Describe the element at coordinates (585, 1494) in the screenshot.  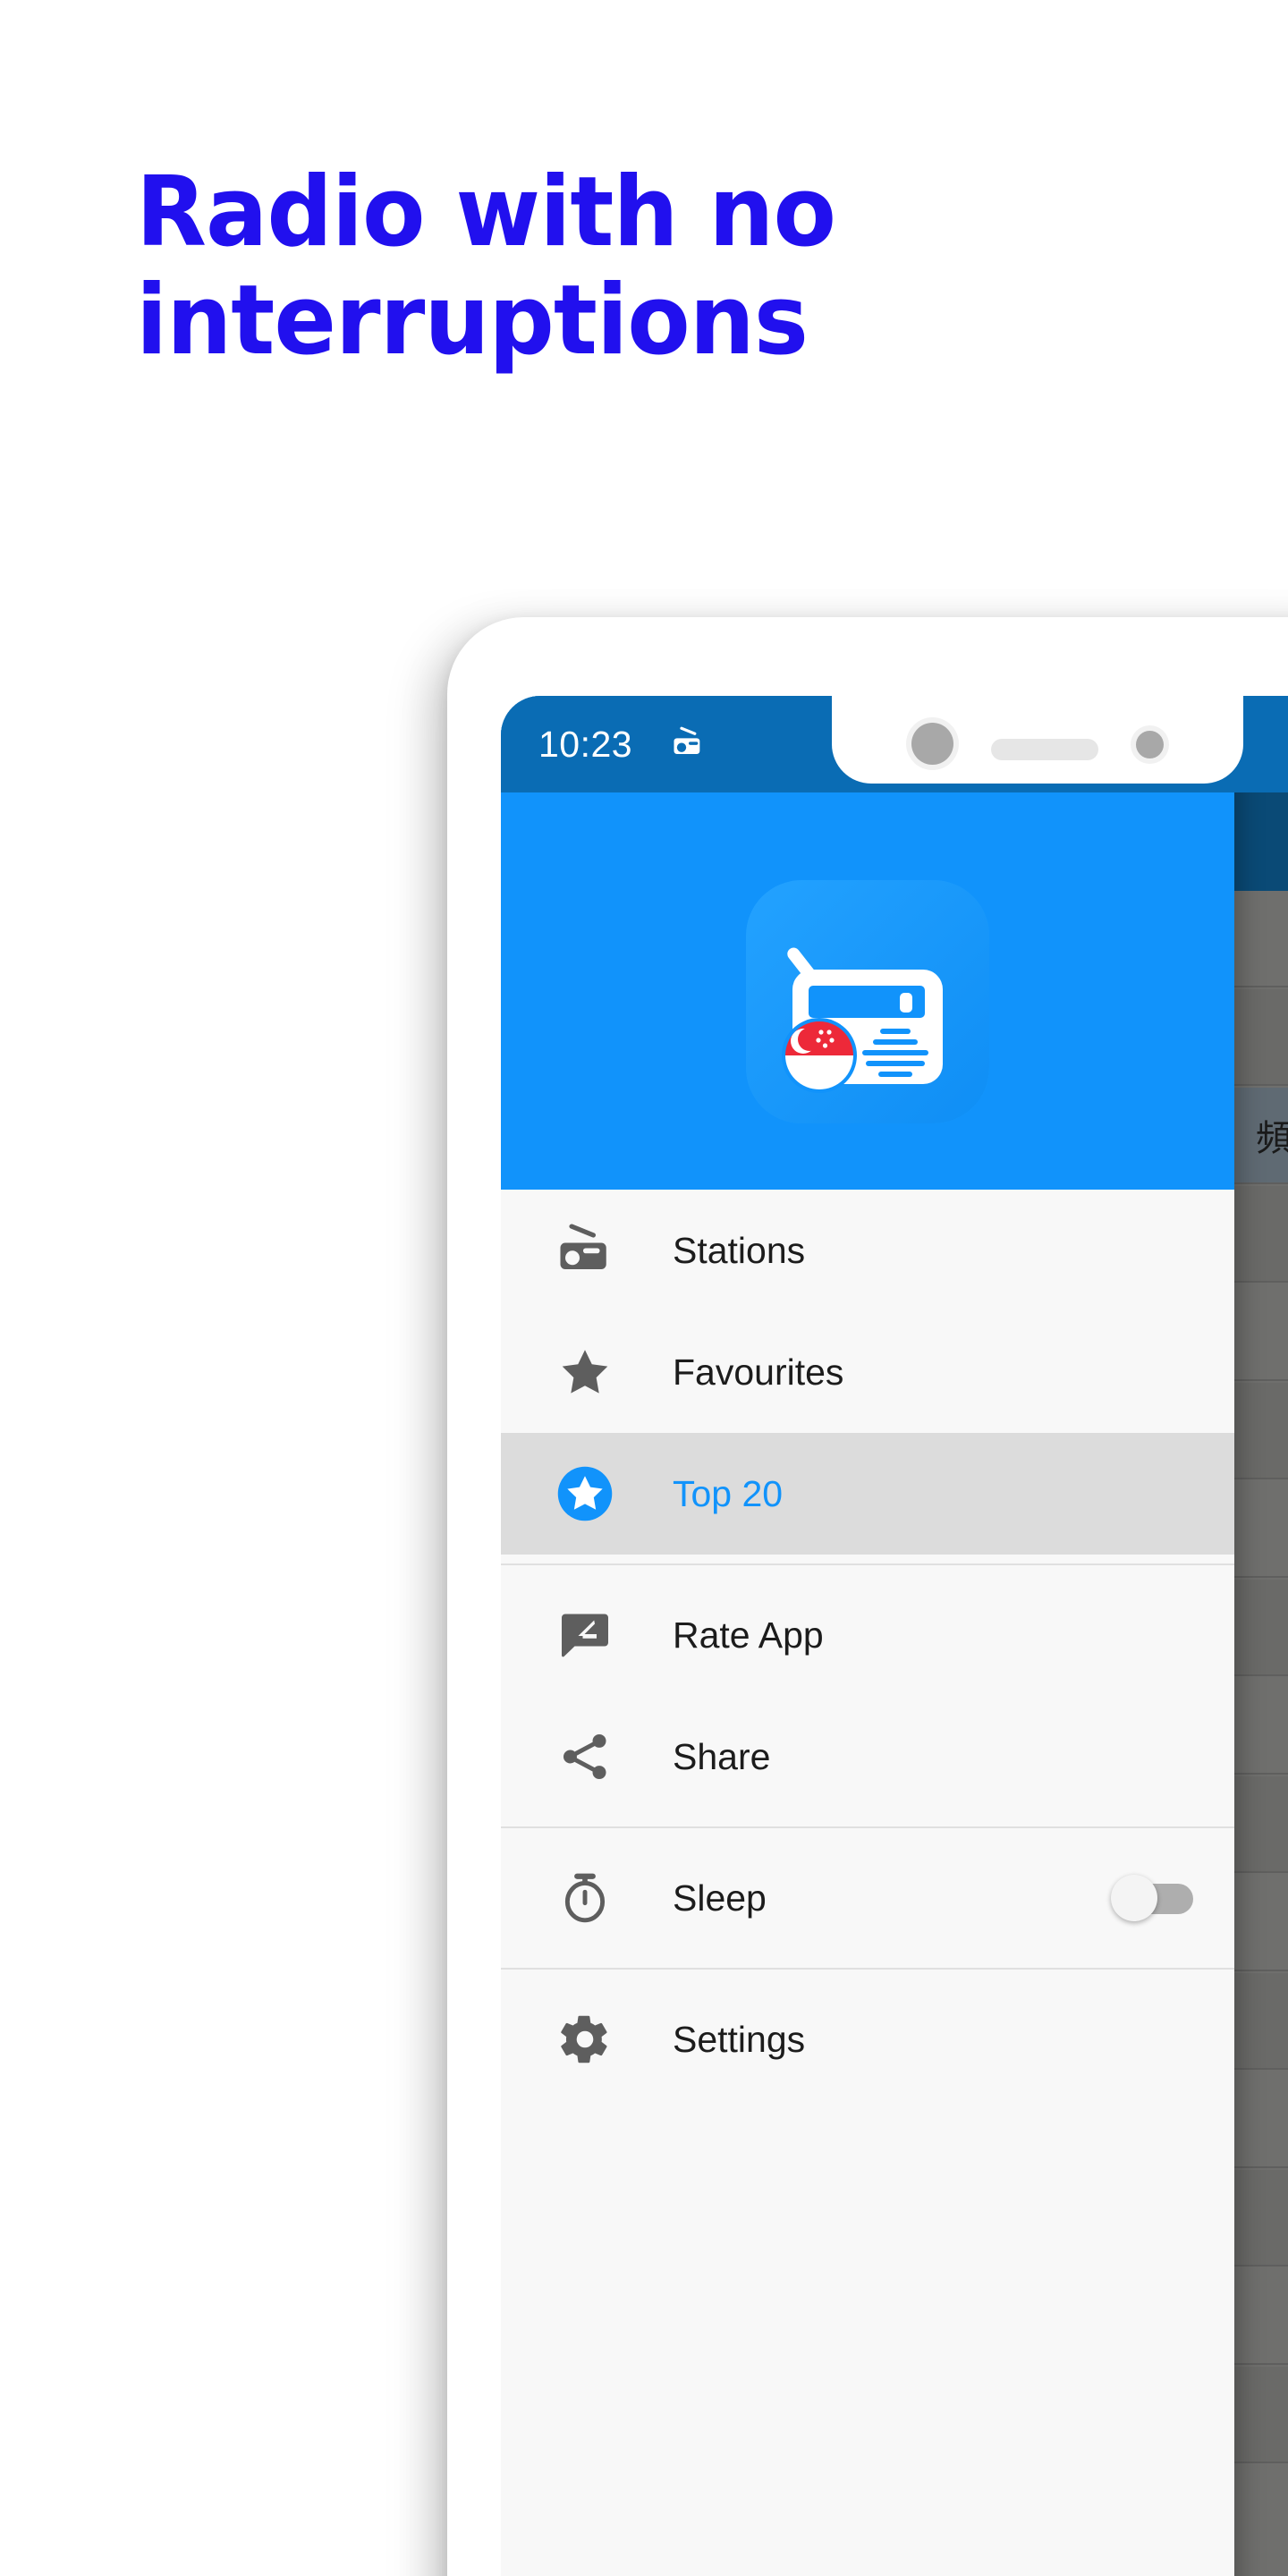
I see `star-circle-icon` at that location.